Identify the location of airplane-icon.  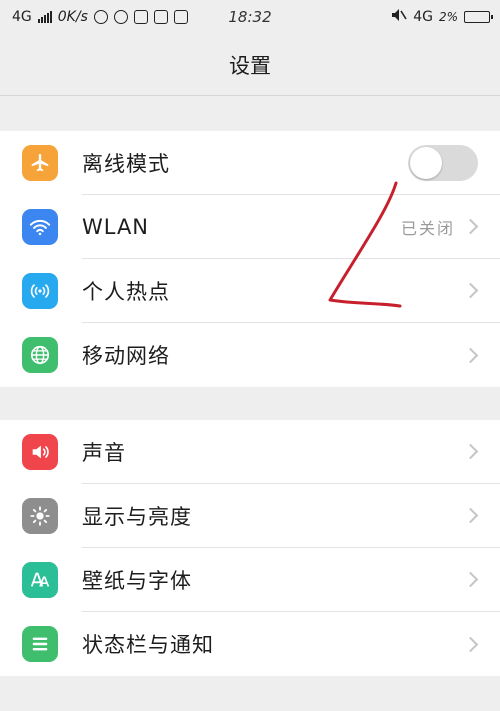
(40, 163).